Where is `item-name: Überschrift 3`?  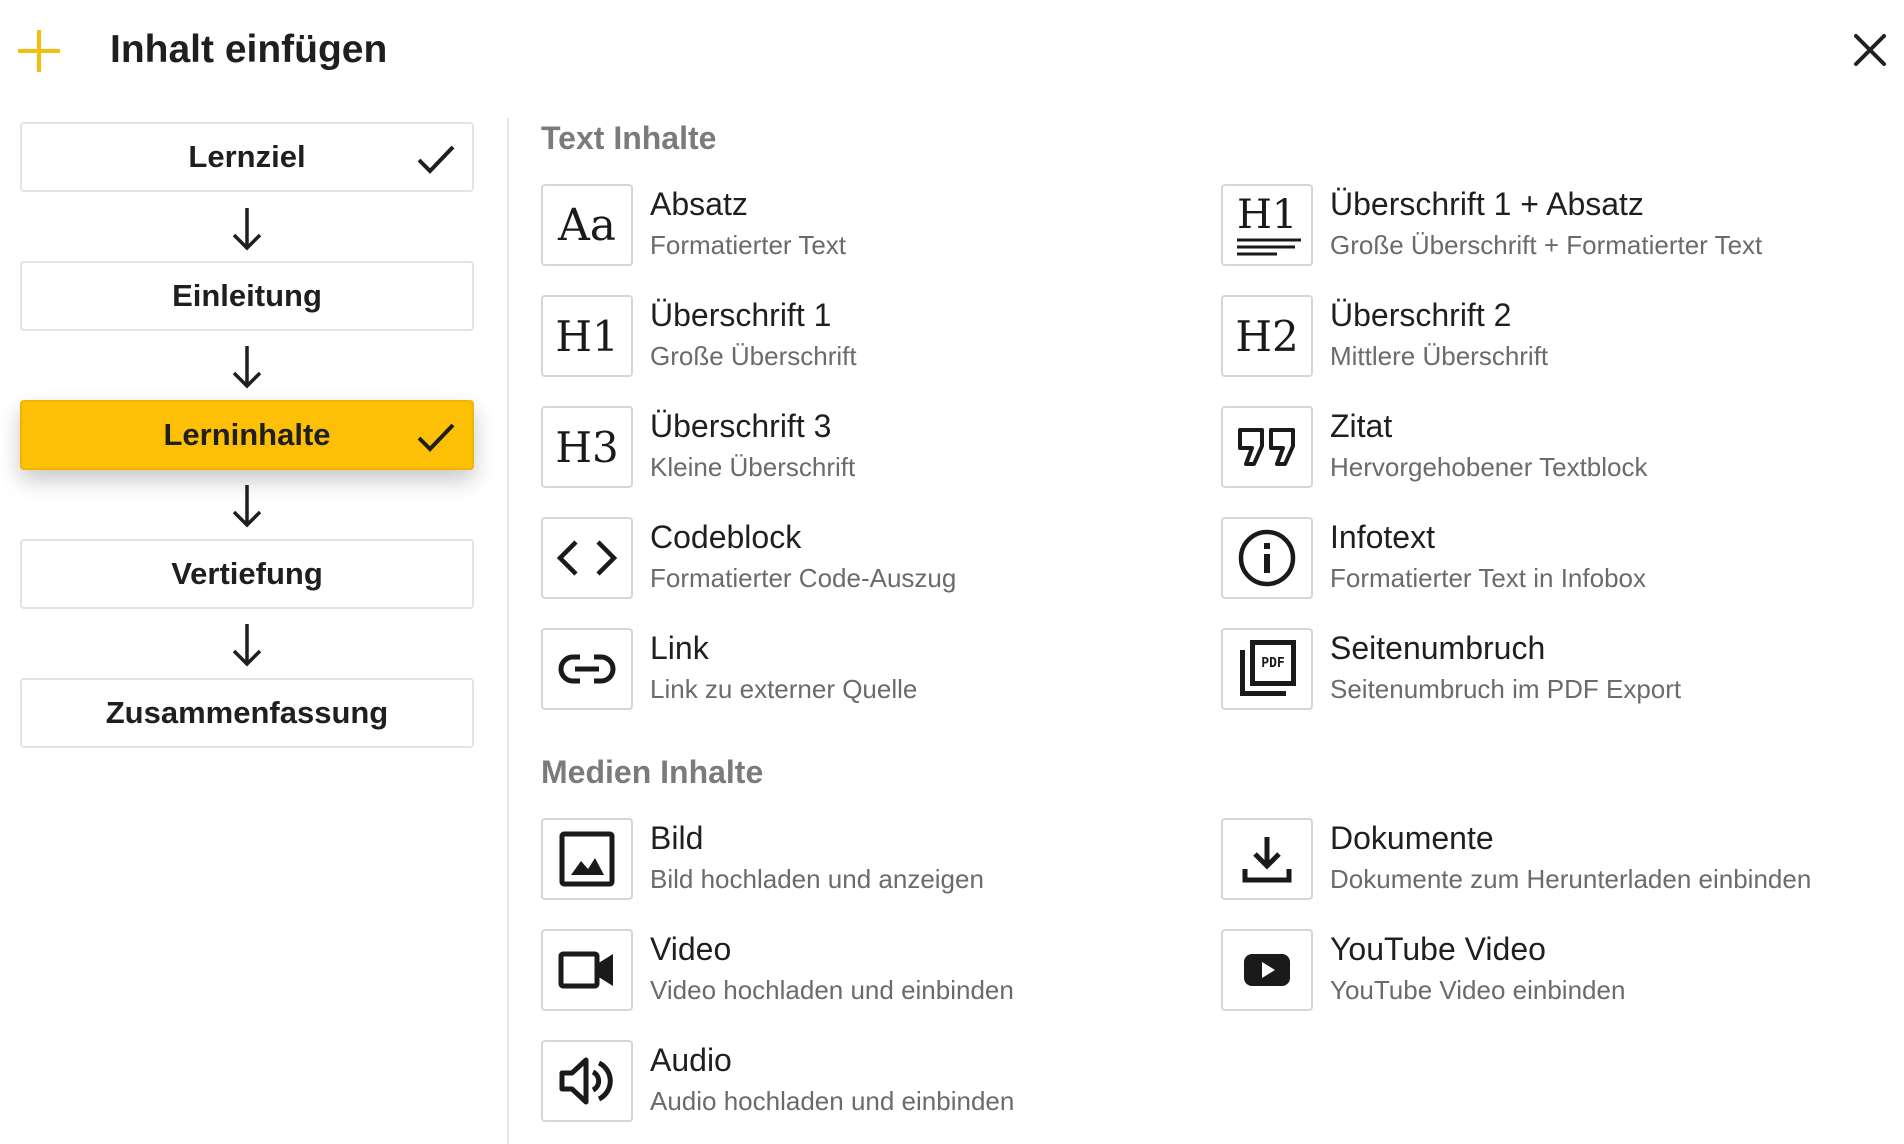
item-name: Überschrift 3 is located at coordinates (741, 426).